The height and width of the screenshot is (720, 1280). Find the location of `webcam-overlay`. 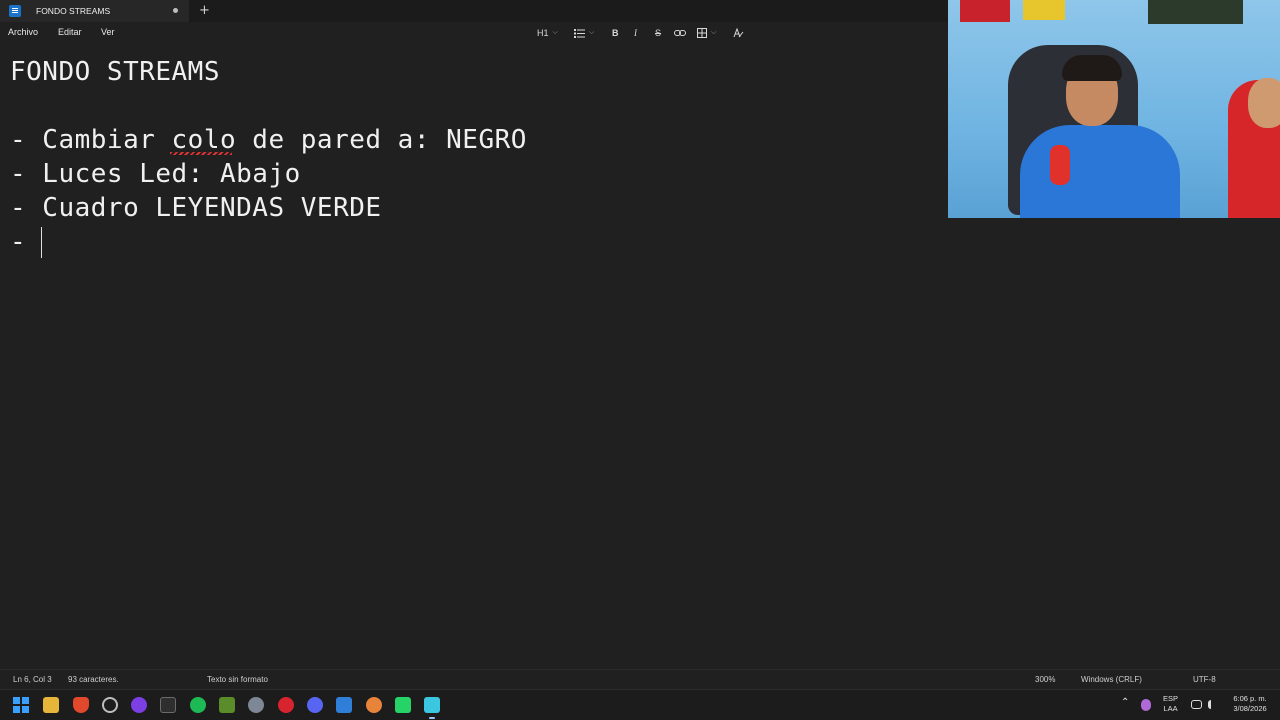

webcam-overlay is located at coordinates (1114, 109).